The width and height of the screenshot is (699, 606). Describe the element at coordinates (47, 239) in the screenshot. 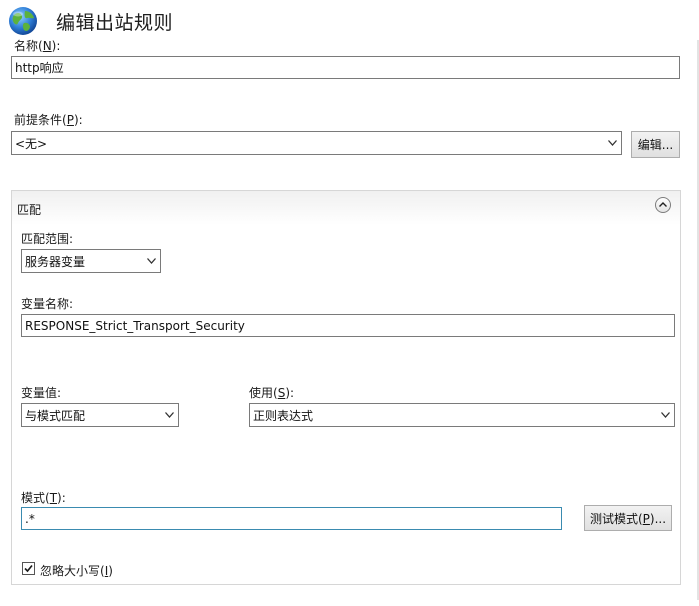

I see `match-scope-label: 匹配范围:` at that location.